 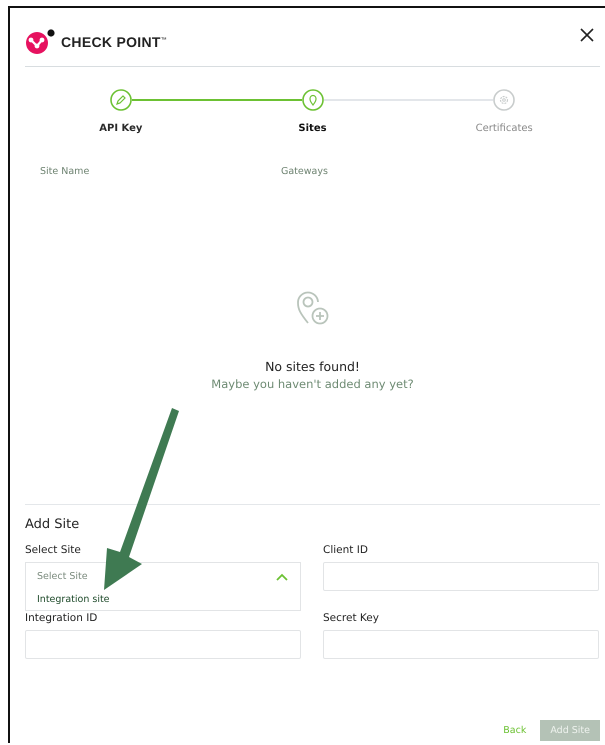 What do you see at coordinates (62, 576) in the screenshot?
I see `select-placeholder: Select Site` at bounding box center [62, 576].